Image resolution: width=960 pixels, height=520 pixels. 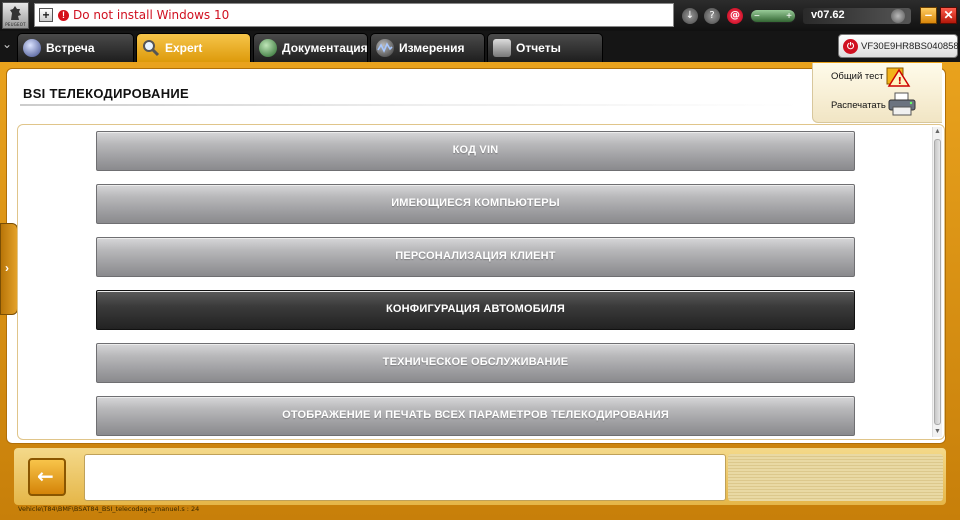 I want to click on tab-label: Expert, so click(x=184, y=48).